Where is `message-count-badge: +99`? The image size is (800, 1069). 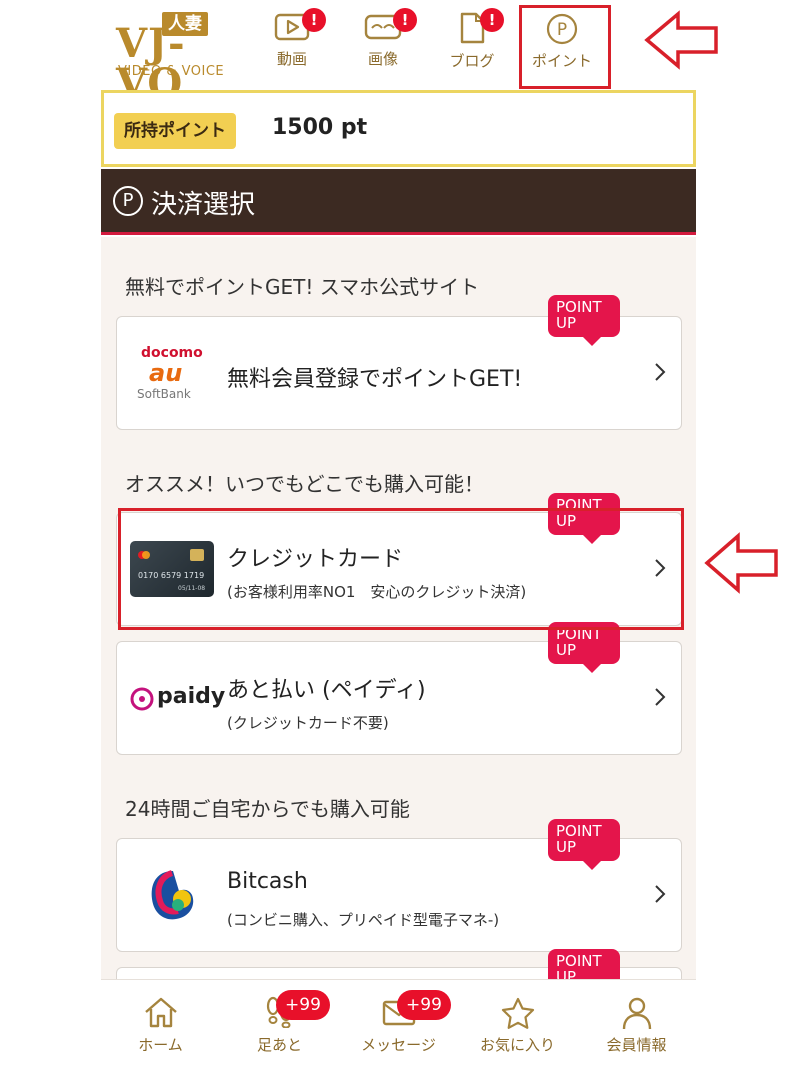 message-count-badge: +99 is located at coordinates (424, 1005).